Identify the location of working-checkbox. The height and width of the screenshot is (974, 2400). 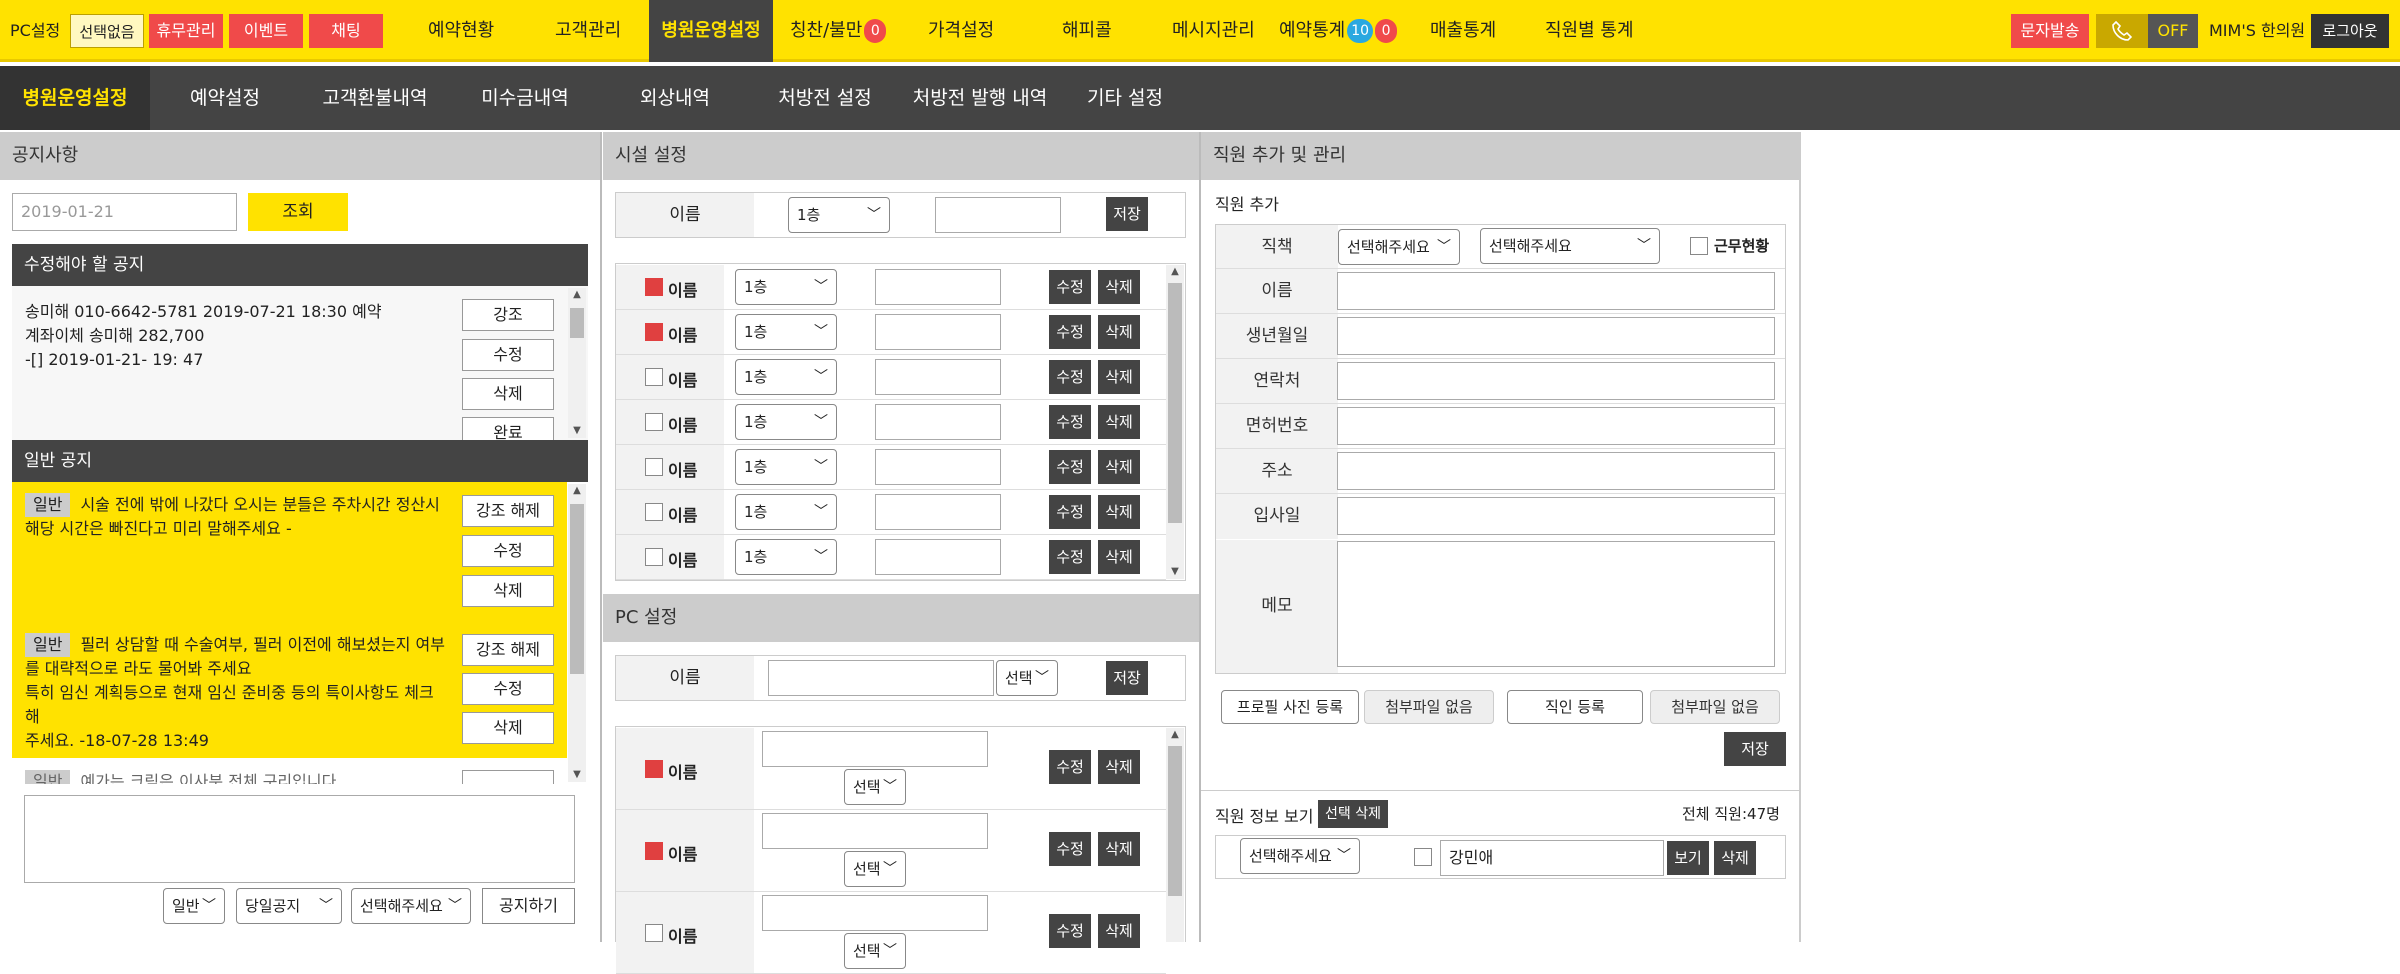
(1699, 246).